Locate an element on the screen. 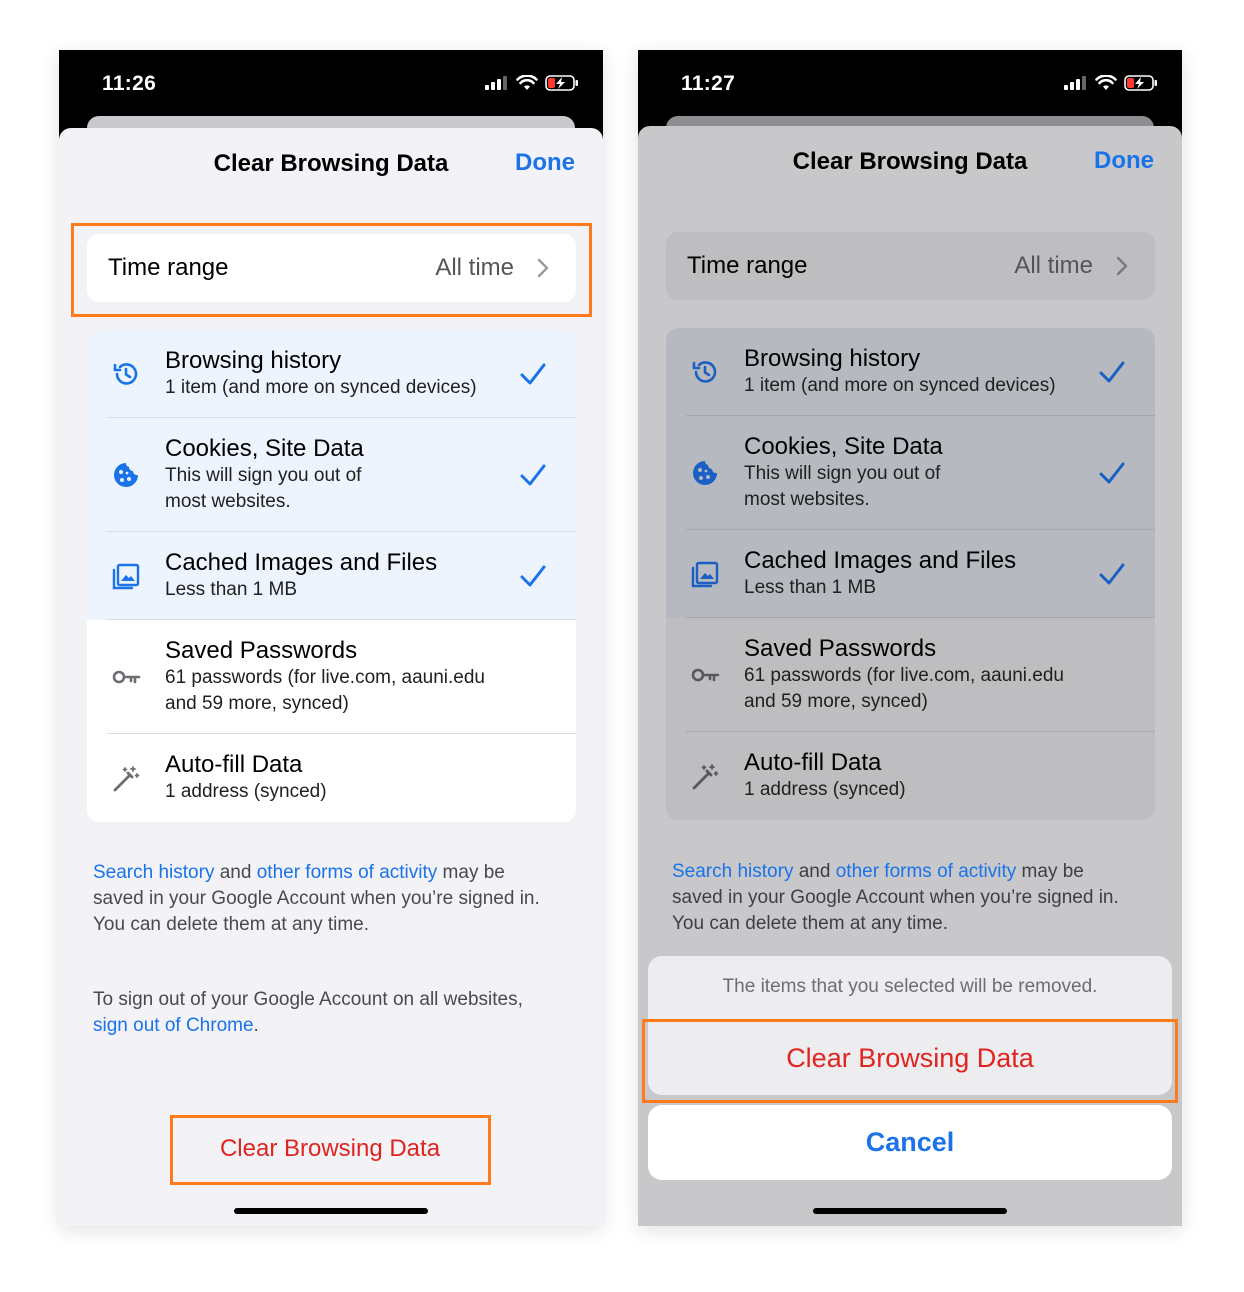 The width and height of the screenshot is (1244, 1292). time-range-value: All time is located at coordinates (1053, 265).